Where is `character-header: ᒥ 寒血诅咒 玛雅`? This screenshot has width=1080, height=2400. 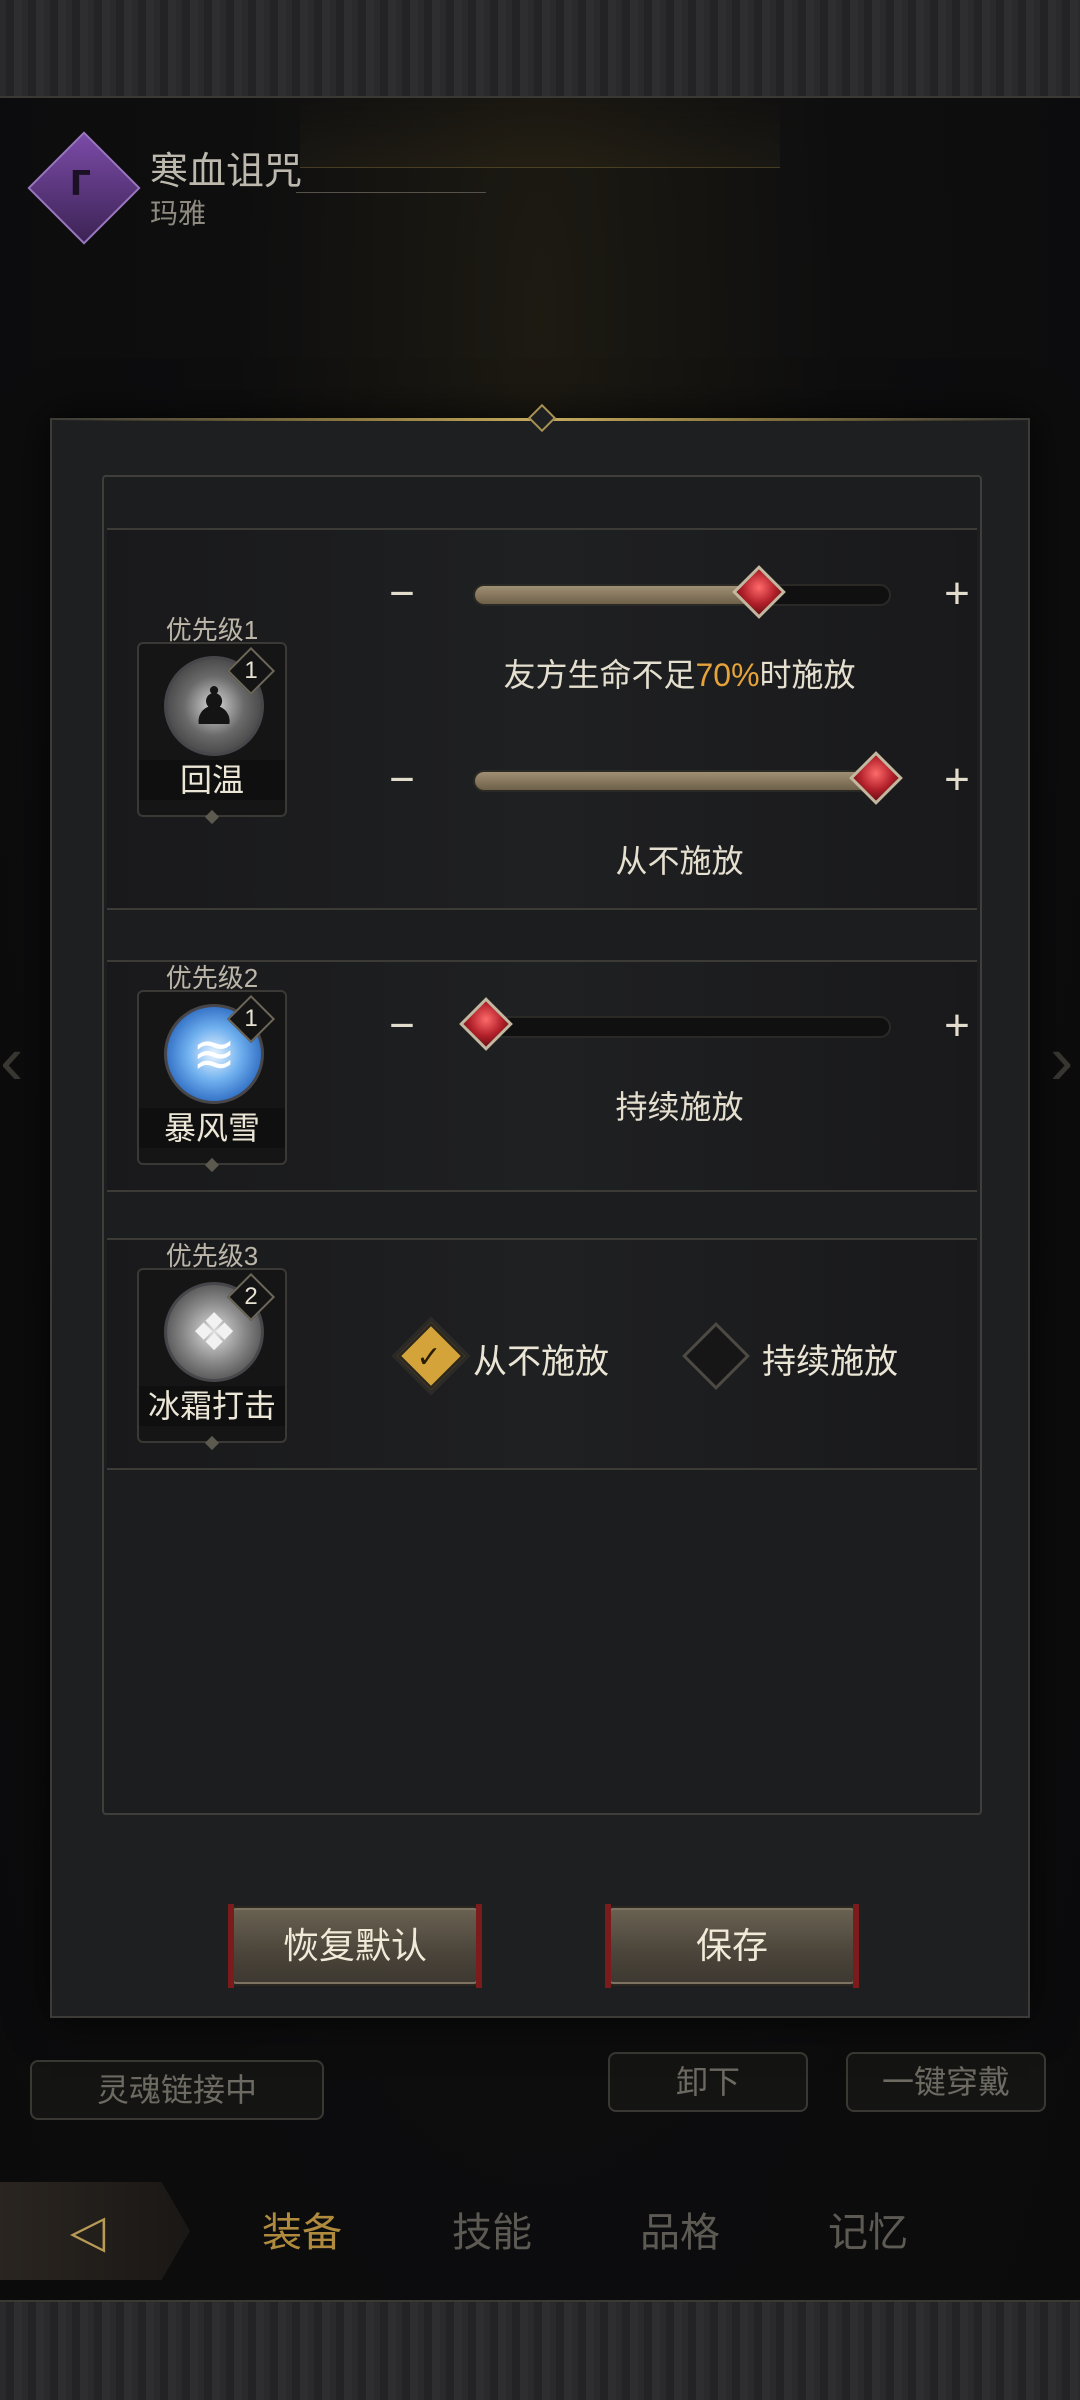 character-header: ᒥ 寒血诅咒 玛雅 is located at coordinates (281, 188).